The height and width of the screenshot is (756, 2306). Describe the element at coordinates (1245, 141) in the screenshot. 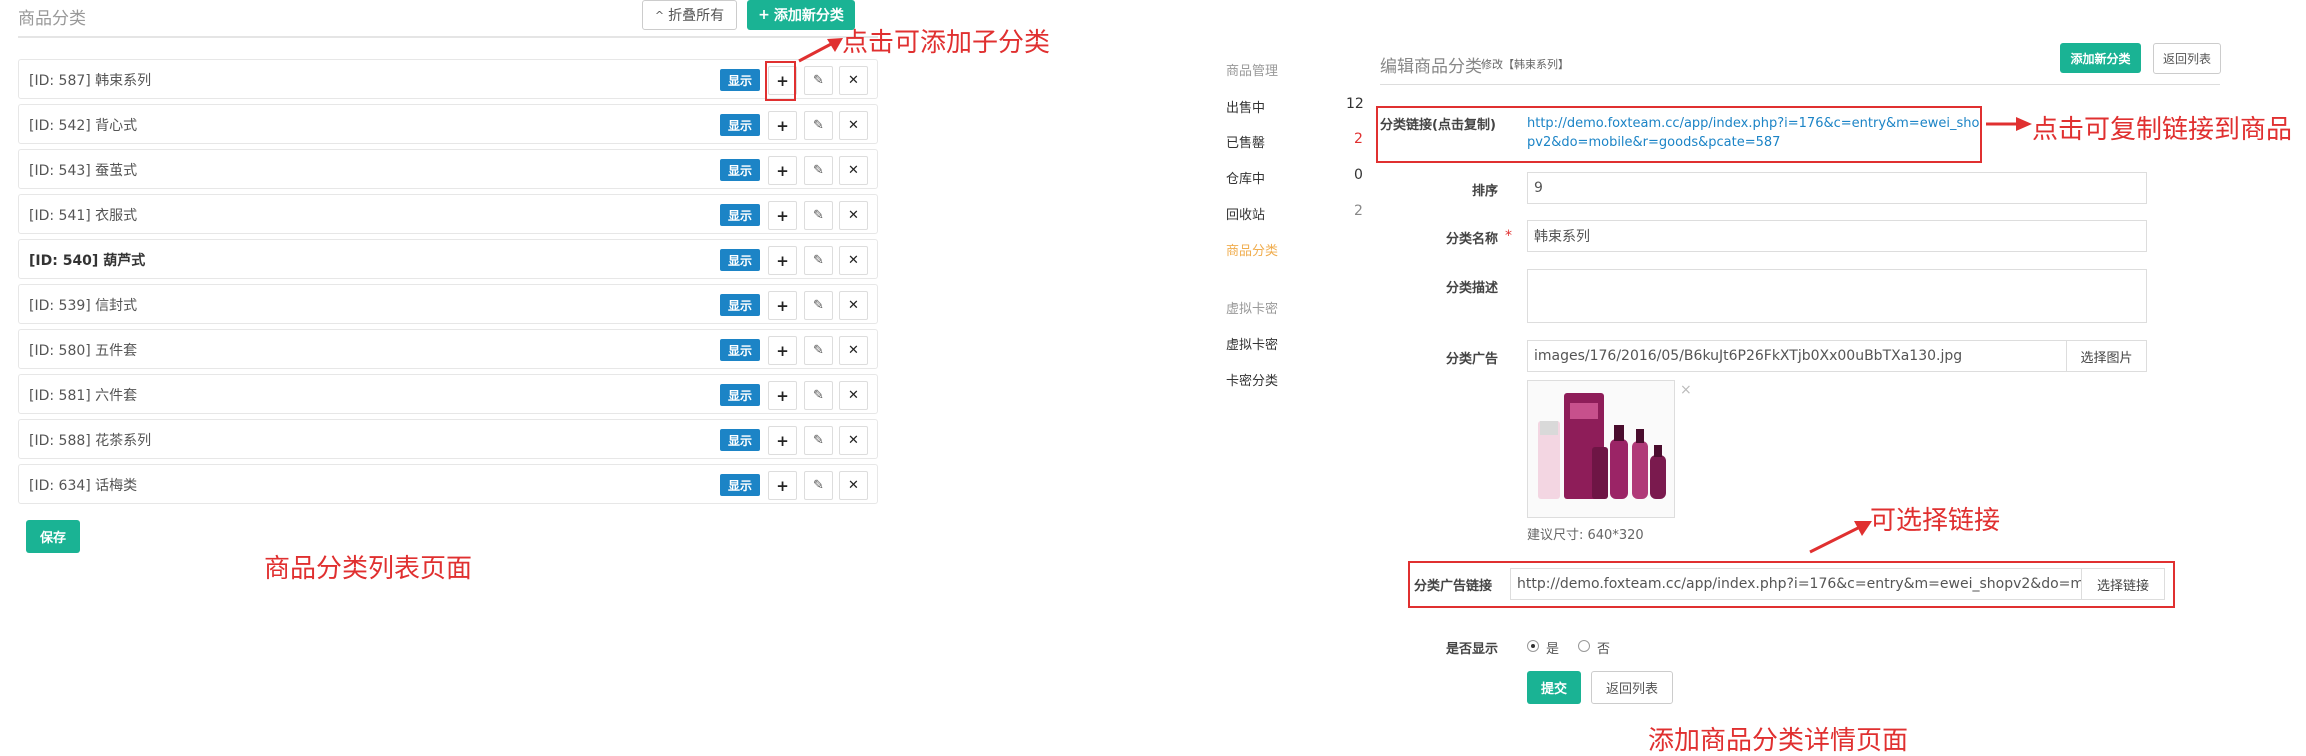

I see `menu-item-sold-out: 已售罄` at that location.